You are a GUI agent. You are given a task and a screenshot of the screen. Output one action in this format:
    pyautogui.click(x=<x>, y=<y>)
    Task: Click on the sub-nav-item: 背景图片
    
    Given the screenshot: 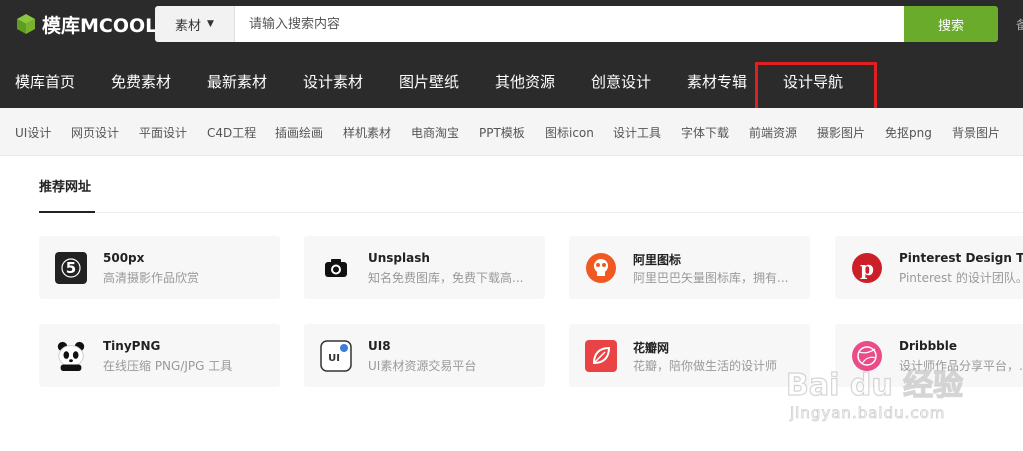 What is the action you would take?
    pyautogui.click(x=976, y=132)
    